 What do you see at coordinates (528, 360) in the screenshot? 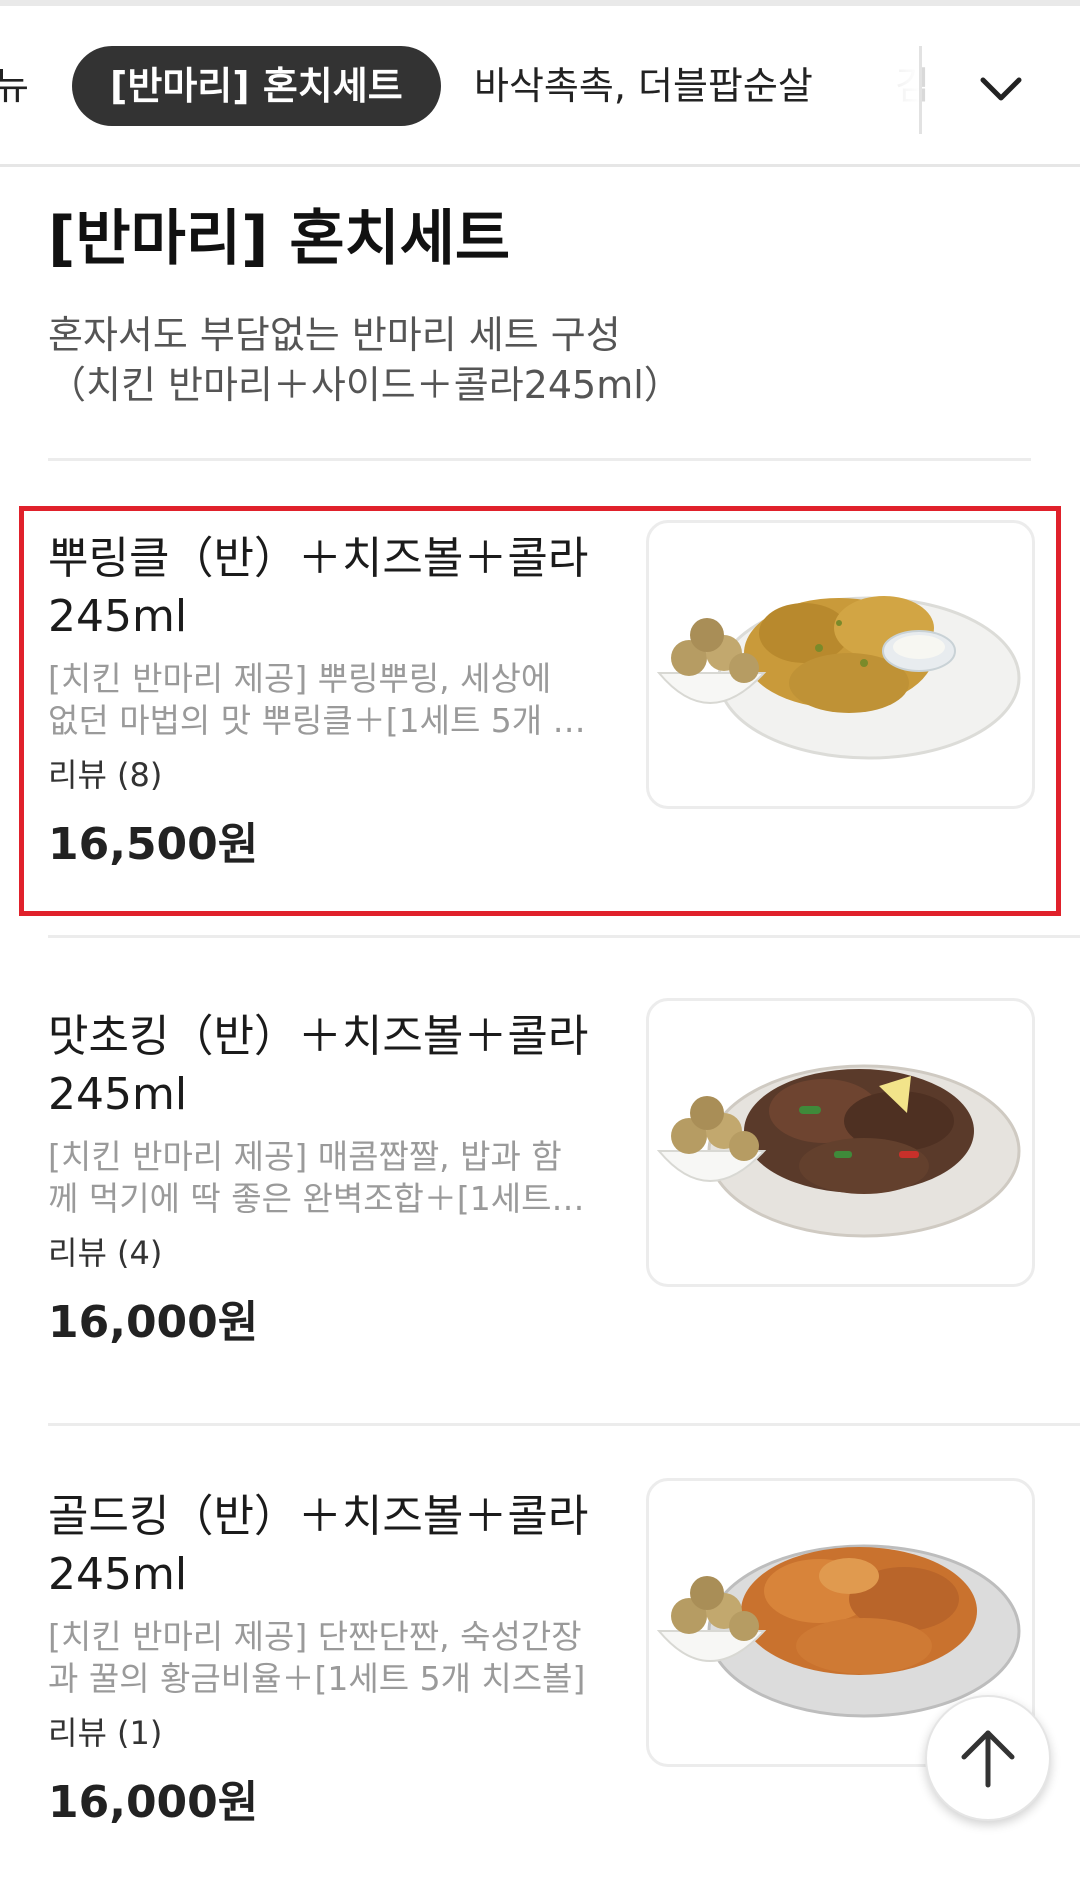
I see `section-description: 혼자서도 부담없는 반마리 세트 구성 （치킨 반마리＋사이드＋콜라245ml）` at bounding box center [528, 360].